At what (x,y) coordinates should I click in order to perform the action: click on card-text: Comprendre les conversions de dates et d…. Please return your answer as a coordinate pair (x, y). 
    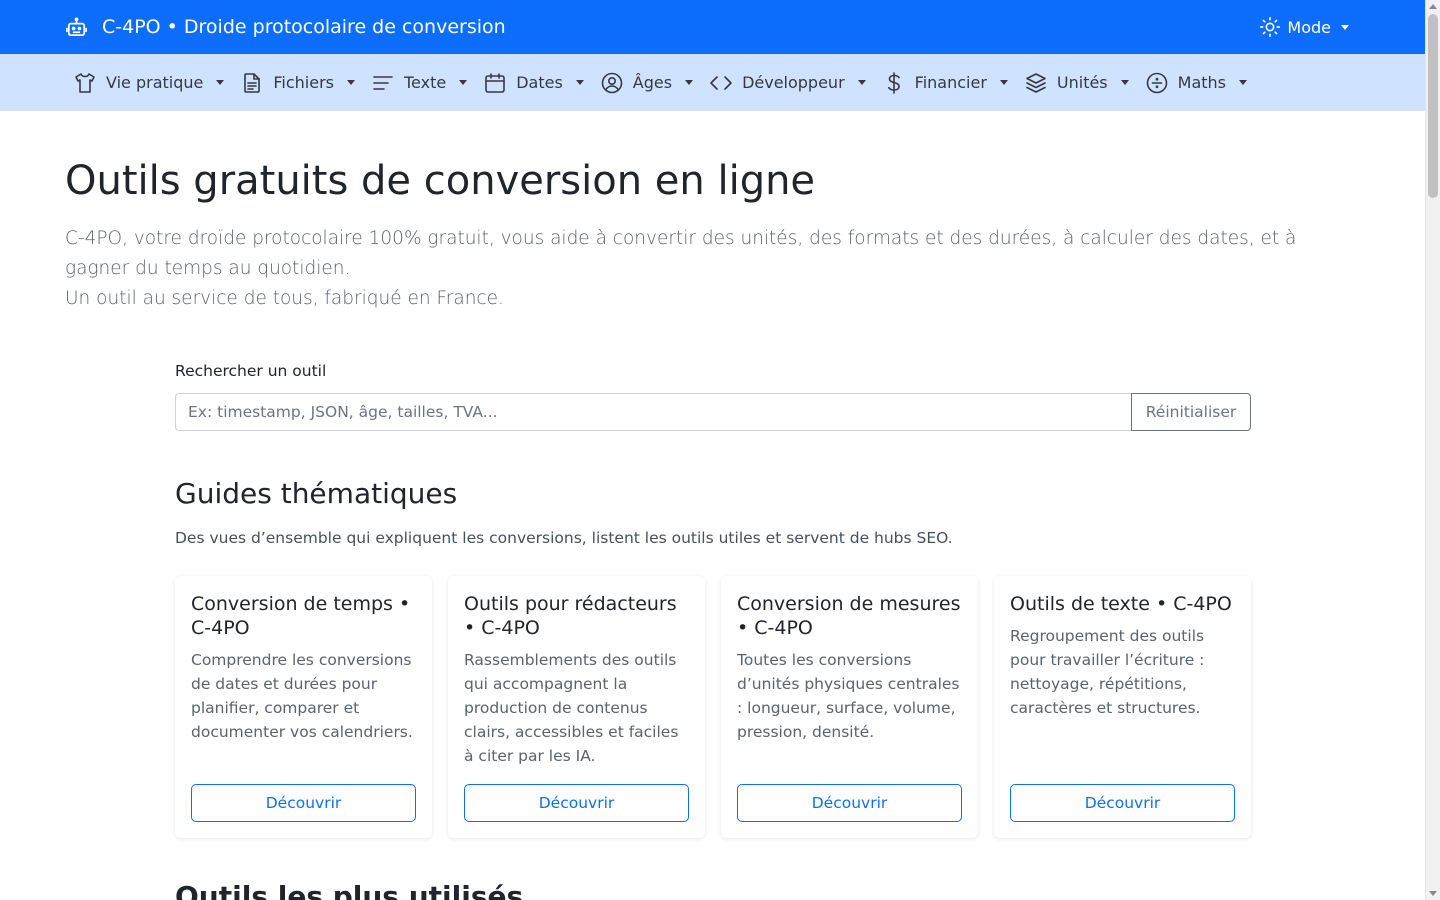
    Looking at the image, I should click on (302, 696).